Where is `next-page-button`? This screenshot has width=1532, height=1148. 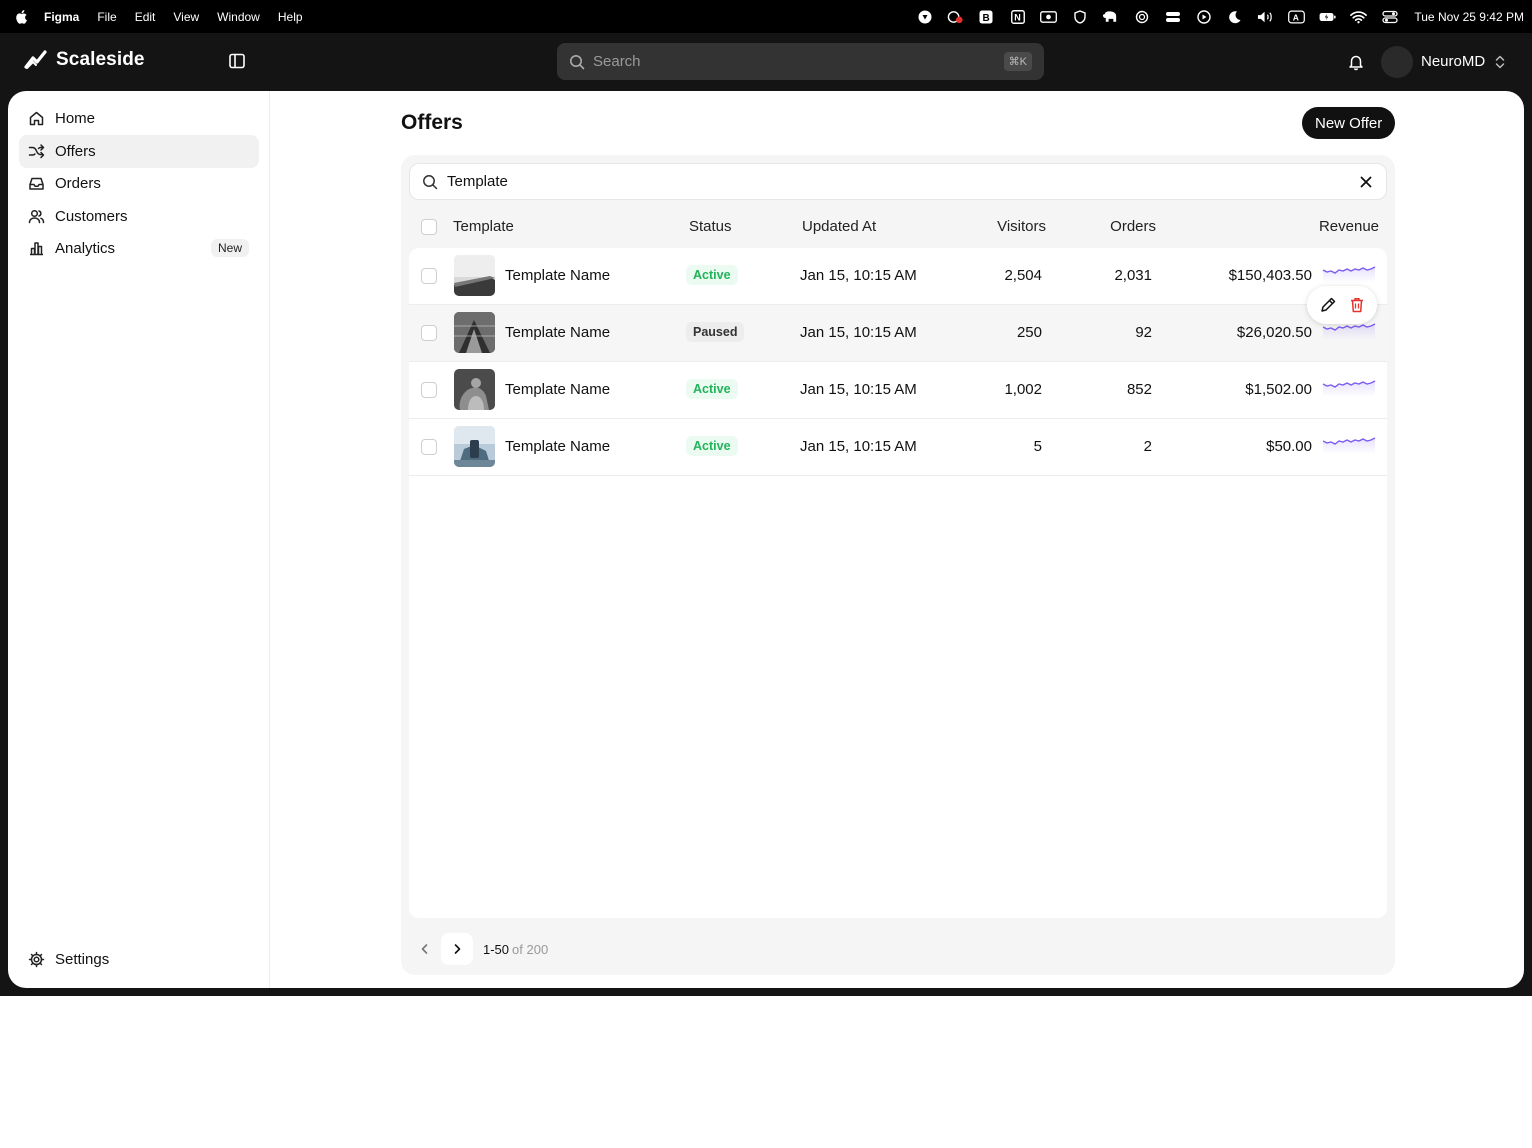 next-page-button is located at coordinates (457, 949).